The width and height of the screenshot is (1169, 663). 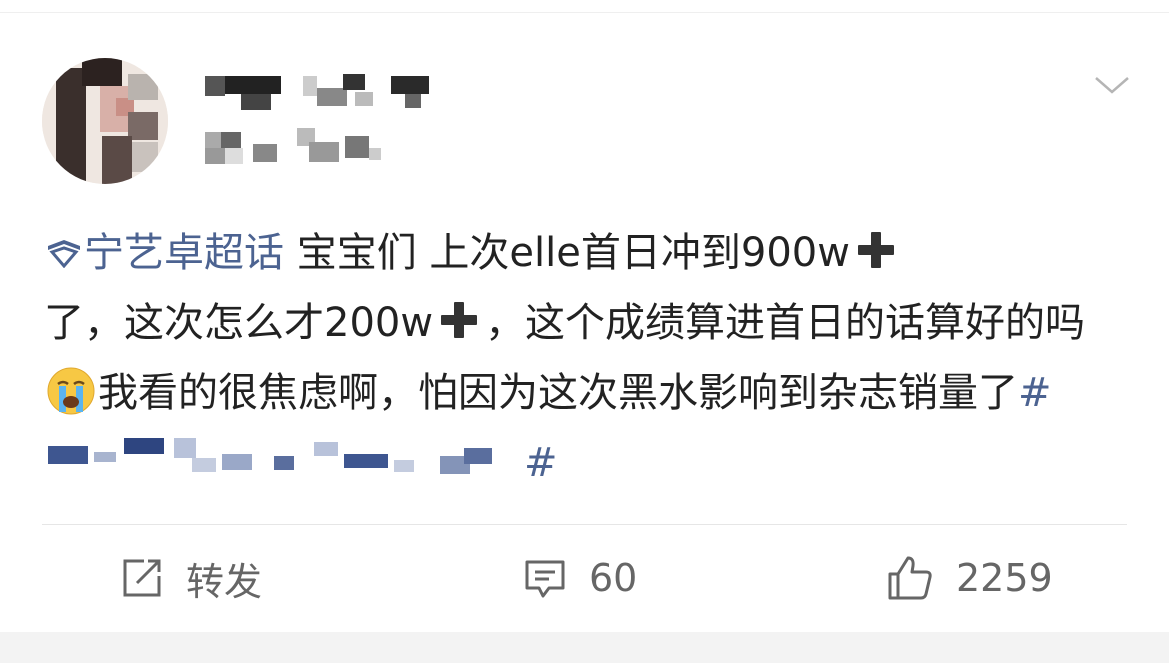 I want to click on comment-icon, so click(x=545, y=579).